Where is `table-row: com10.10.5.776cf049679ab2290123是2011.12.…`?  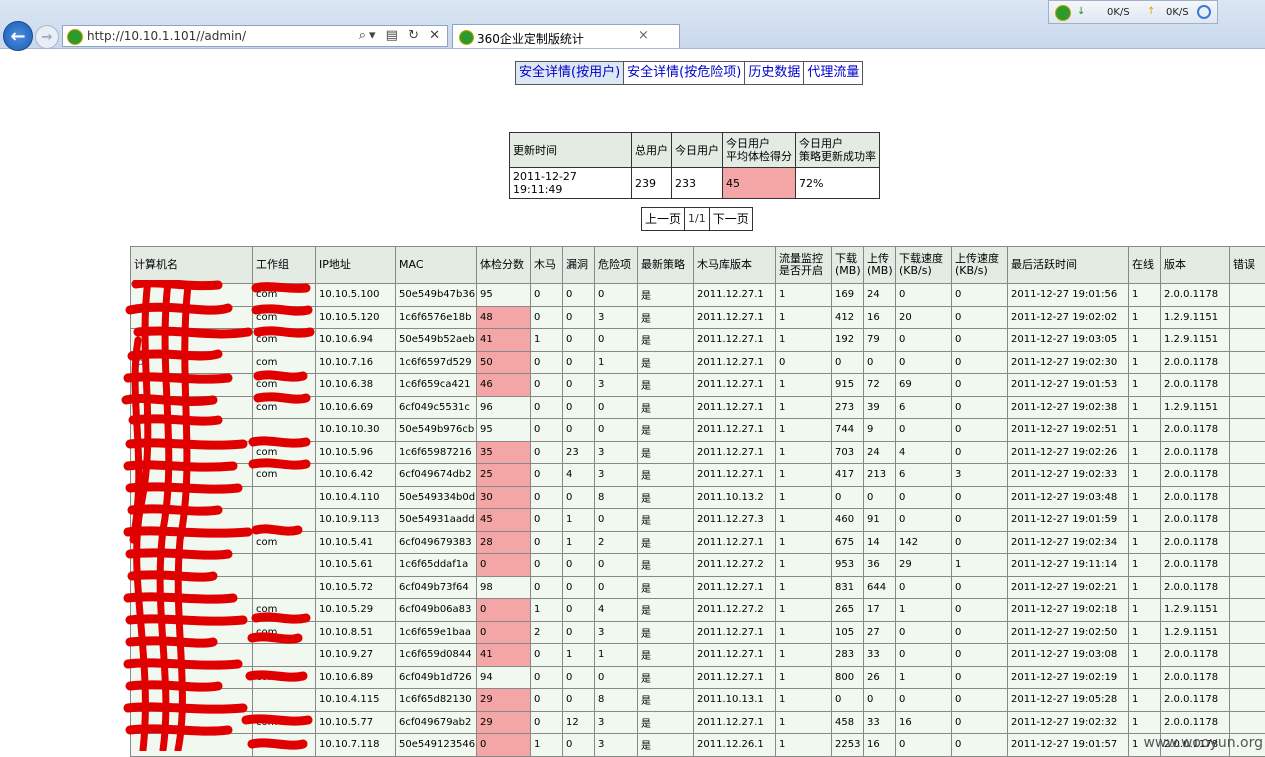
table-row: com10.10.5.776cf049679ab2290123是2011.12.… is located at coordinates (698, 722).